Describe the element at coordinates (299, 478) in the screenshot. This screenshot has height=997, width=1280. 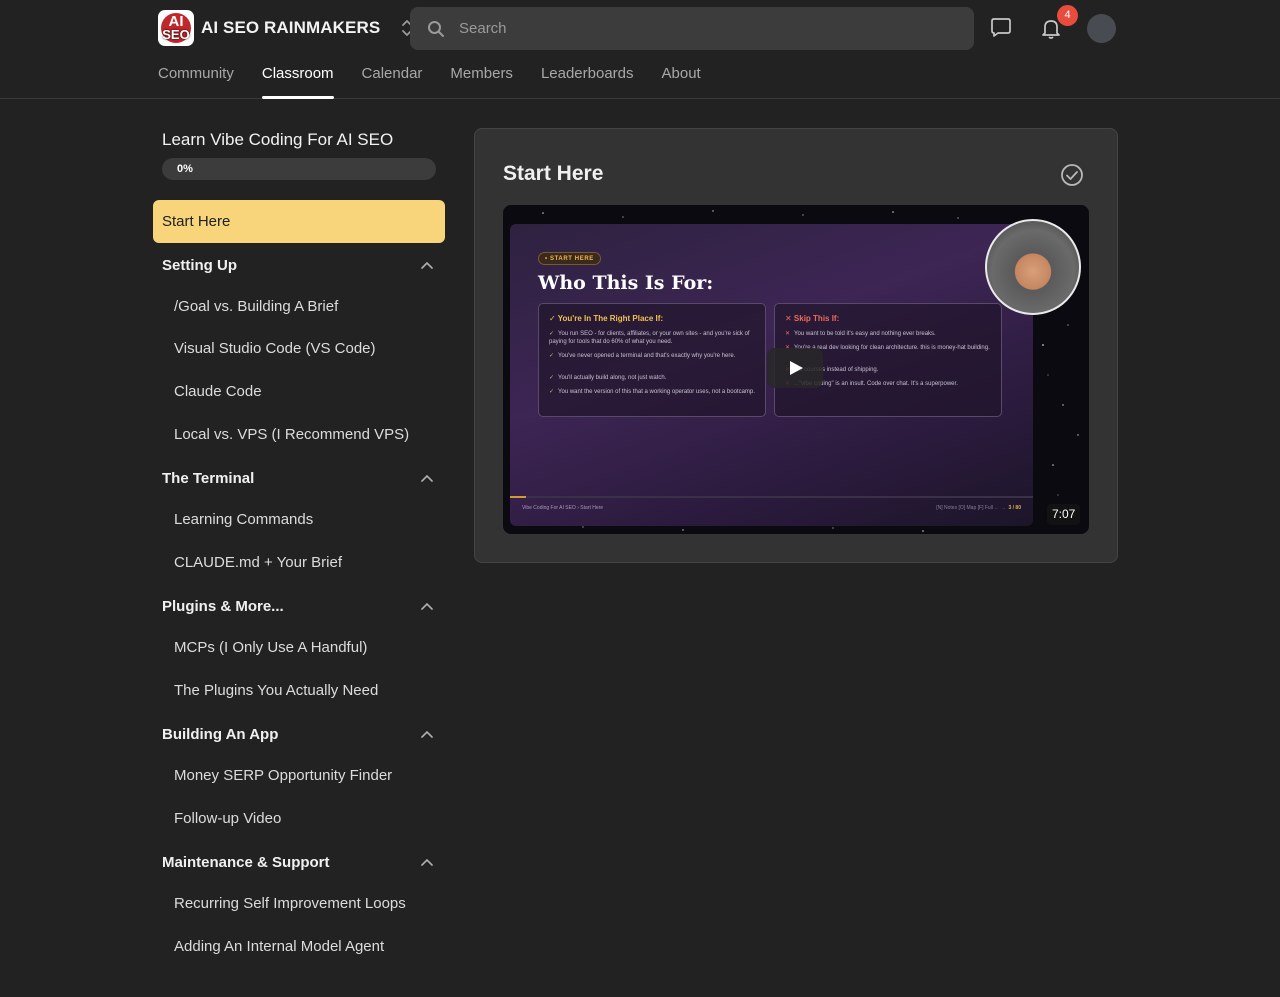
I see `section-header-the-terminal: The Terminal` at that location.